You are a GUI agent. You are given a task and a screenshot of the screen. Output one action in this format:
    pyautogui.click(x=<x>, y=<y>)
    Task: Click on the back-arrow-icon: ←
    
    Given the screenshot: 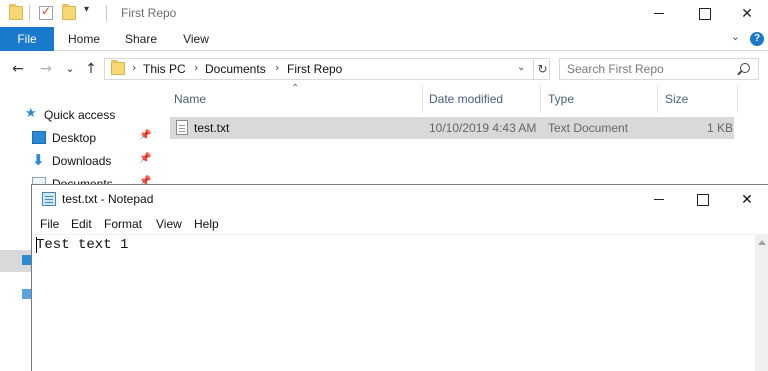 What is the action you would take?
    pyautogui.click(x=18, y=69)
    